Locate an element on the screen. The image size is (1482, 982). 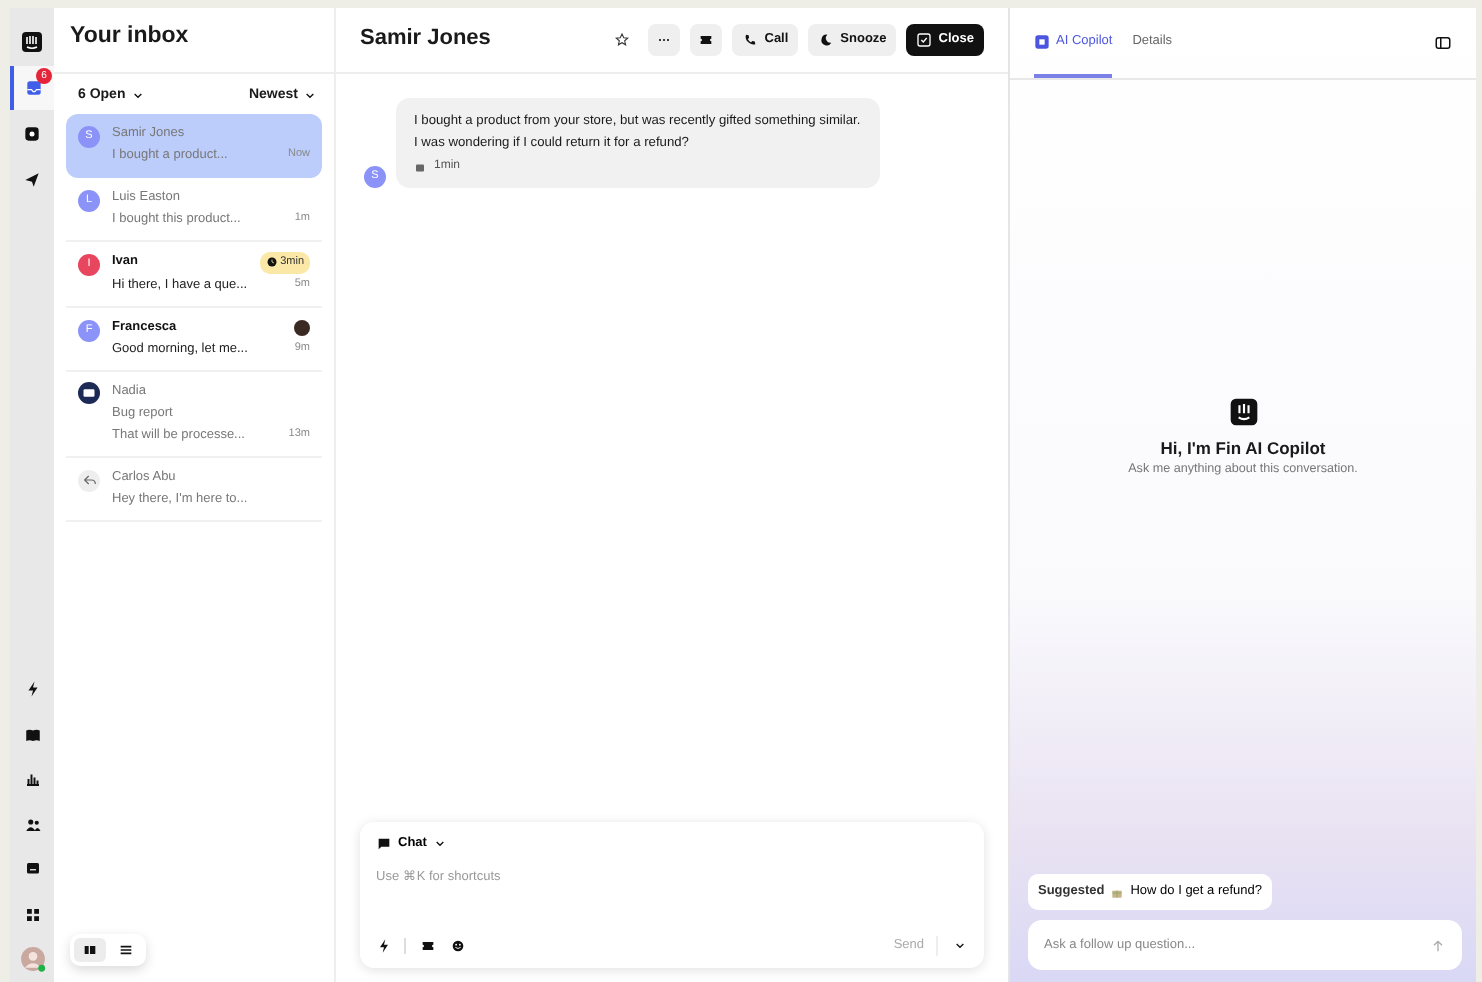
clock-icon is located at coordinates (272, 262).